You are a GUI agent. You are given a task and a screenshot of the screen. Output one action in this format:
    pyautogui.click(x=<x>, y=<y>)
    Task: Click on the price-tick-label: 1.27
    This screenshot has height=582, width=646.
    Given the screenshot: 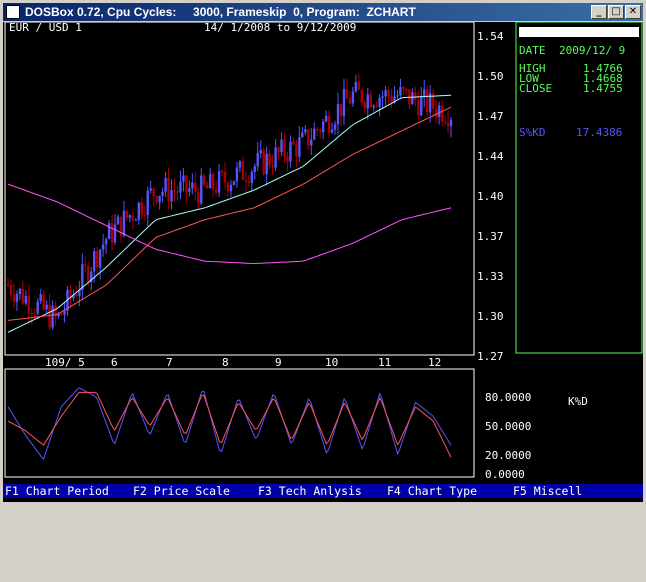 What is the action you would take?
    pyautogui.click(x=490, y=356)
    